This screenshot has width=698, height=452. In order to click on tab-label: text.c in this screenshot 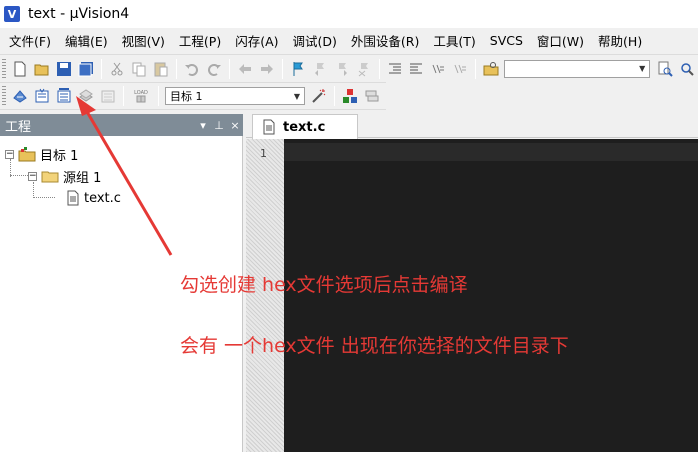, I will do `click(304, 127)`.